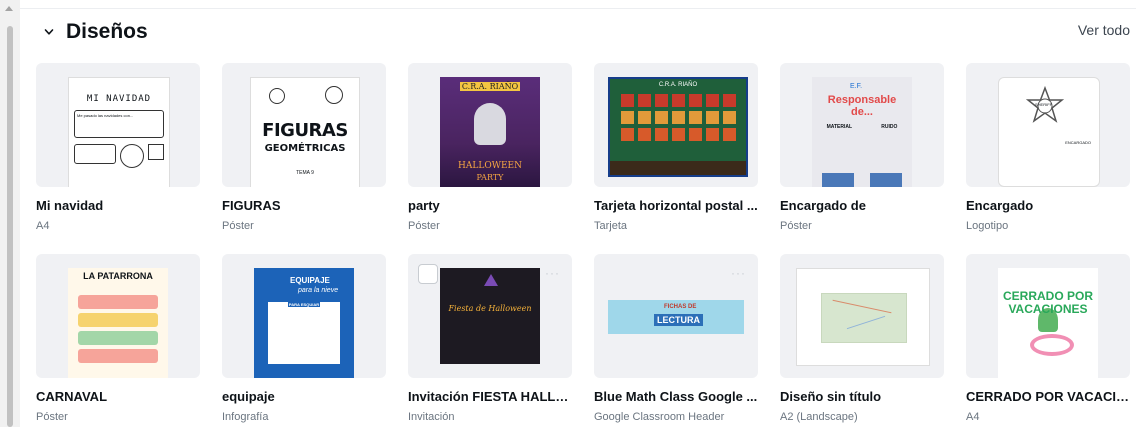 This screenshot has width=1136, height=427. I want to click on thumbnail-text: FIGURAS, so click(305, 130).